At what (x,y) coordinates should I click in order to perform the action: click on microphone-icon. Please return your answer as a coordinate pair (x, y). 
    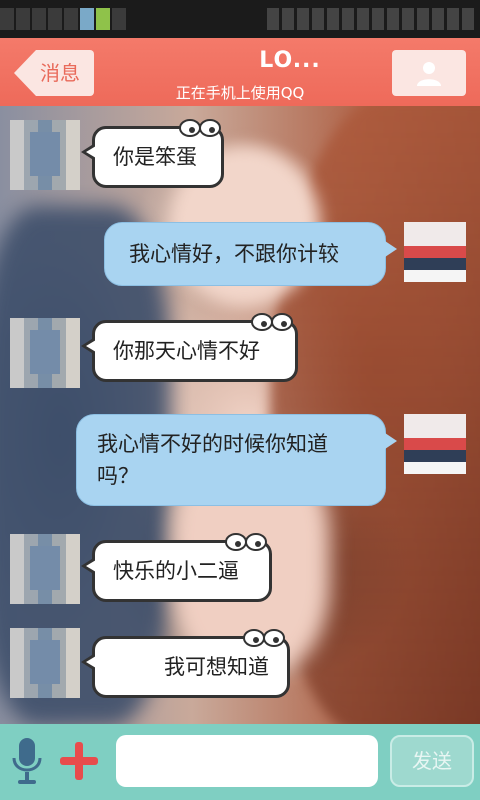
    Looking at the image, I should click on (27, 761).